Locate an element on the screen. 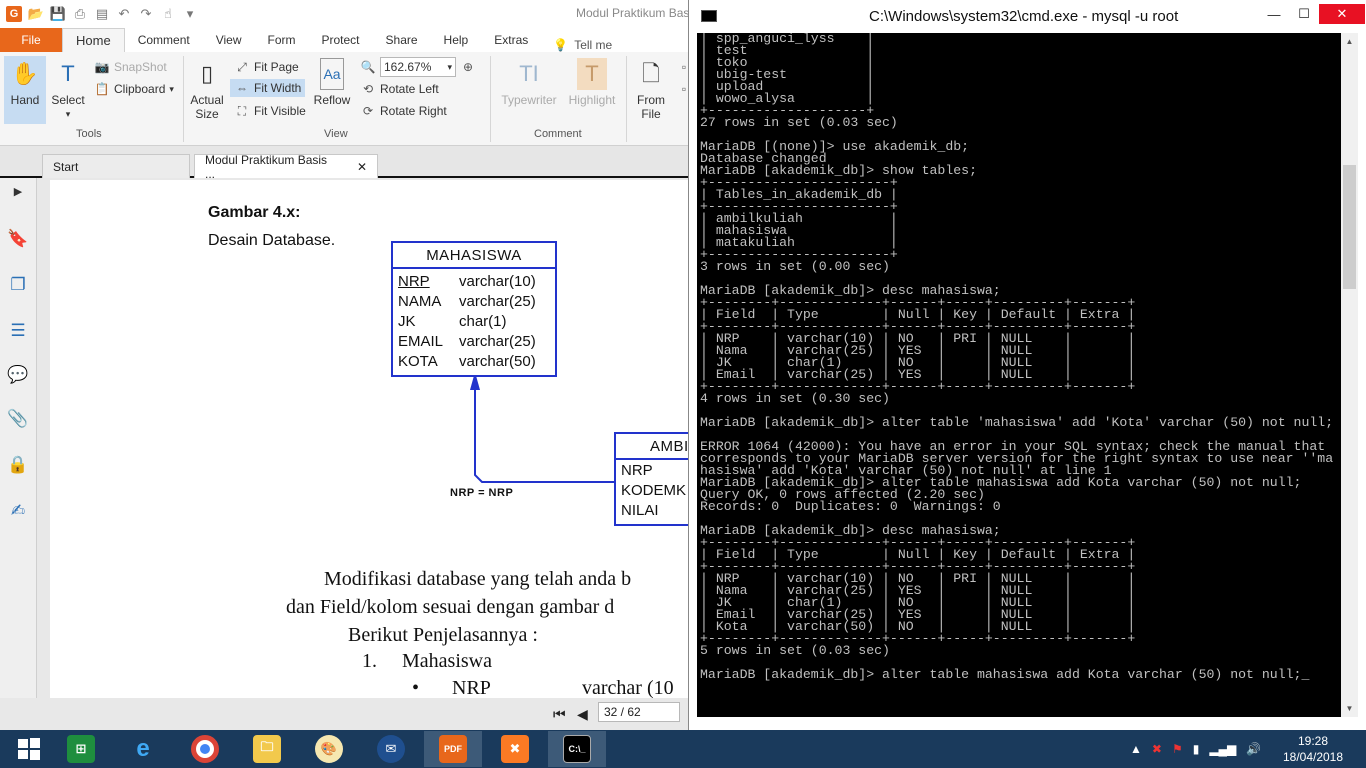  signal-icon: ▂▄▆ is located at coordinates (1222, 749).